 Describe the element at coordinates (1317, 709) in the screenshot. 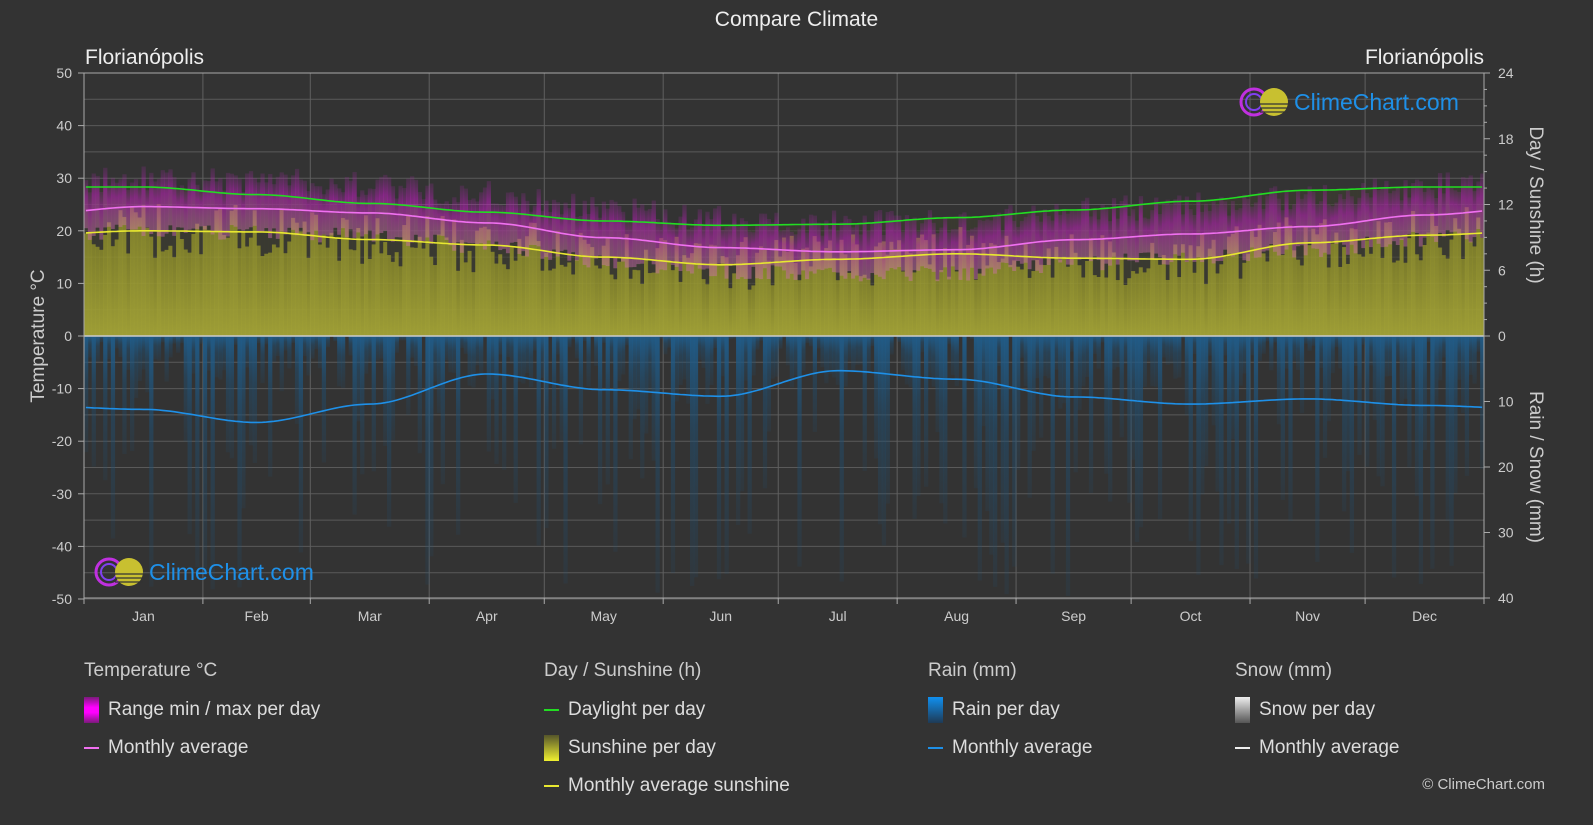

I see `legend-label: Snow per day` at that location.